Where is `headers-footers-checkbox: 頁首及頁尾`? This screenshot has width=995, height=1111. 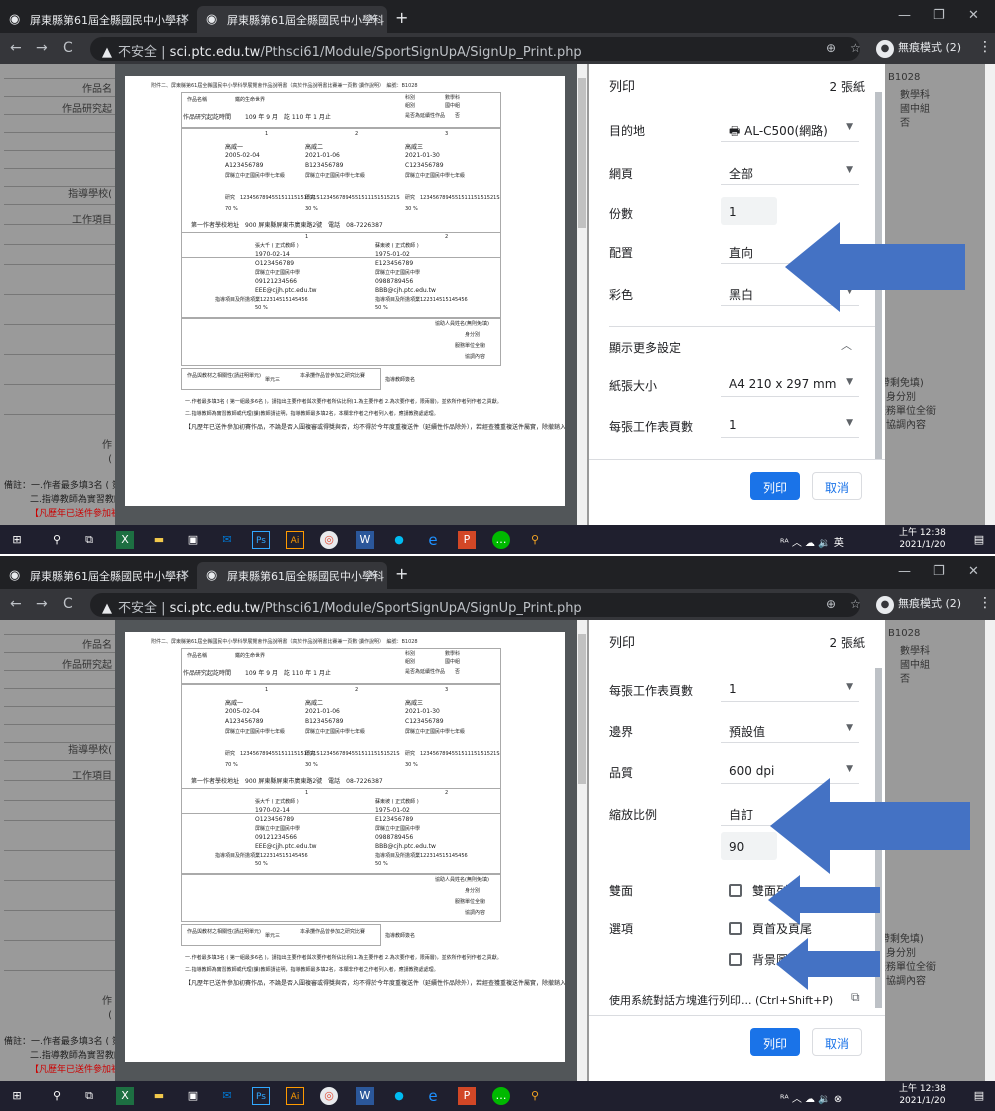
headers-footers-checkbox: 頁首及頁尾 is located at coordinates (790, 926).